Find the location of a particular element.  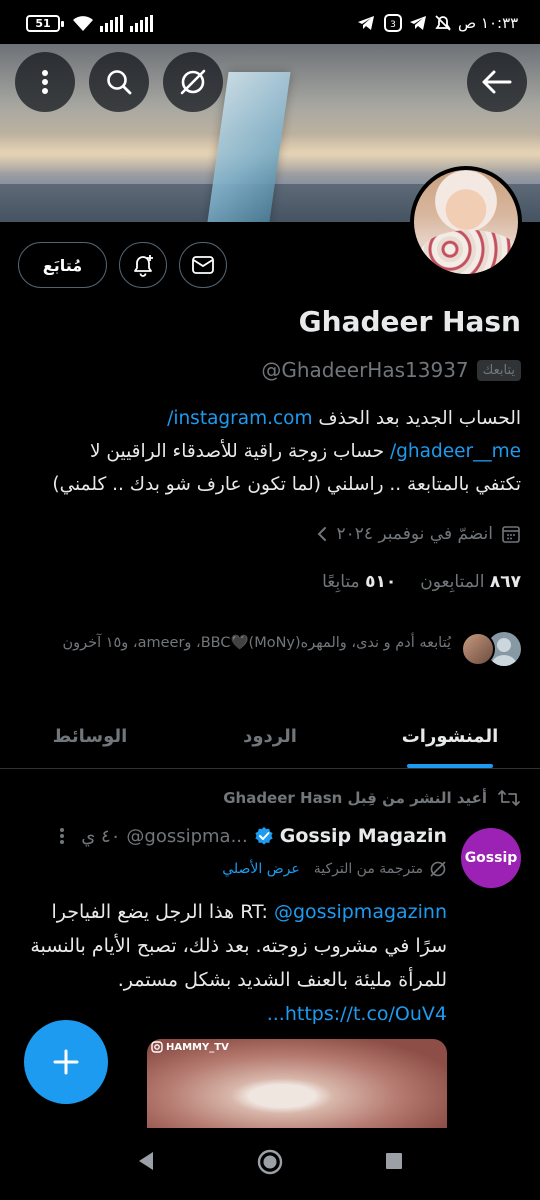

followers-label: المتابِعون is located at coordinates (452, 582).